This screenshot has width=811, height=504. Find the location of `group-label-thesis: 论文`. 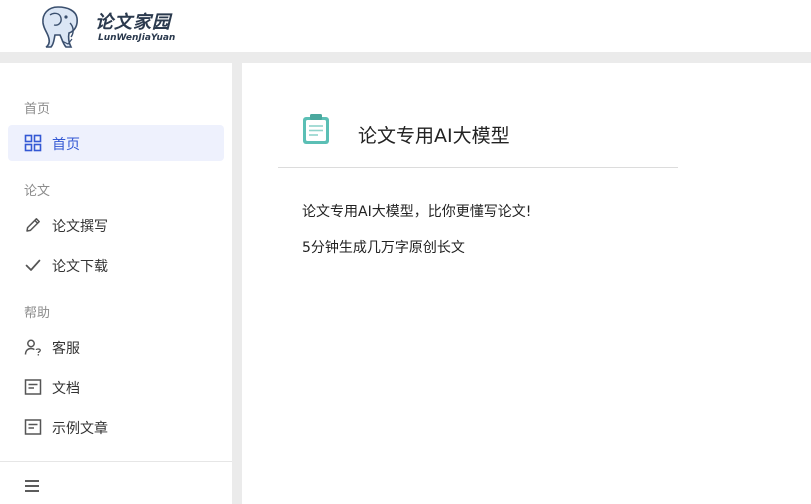

group-label-thesis: 论文 is located at coordinates (37, 191).